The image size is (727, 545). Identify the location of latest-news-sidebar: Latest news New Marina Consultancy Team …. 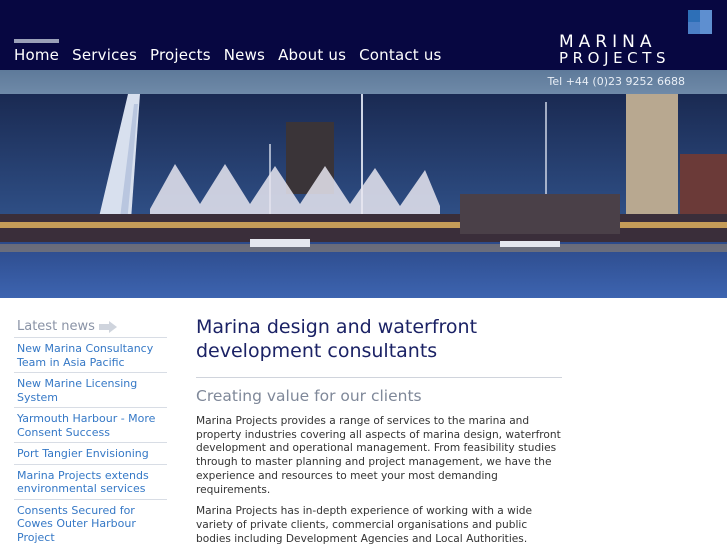
(90, 430).